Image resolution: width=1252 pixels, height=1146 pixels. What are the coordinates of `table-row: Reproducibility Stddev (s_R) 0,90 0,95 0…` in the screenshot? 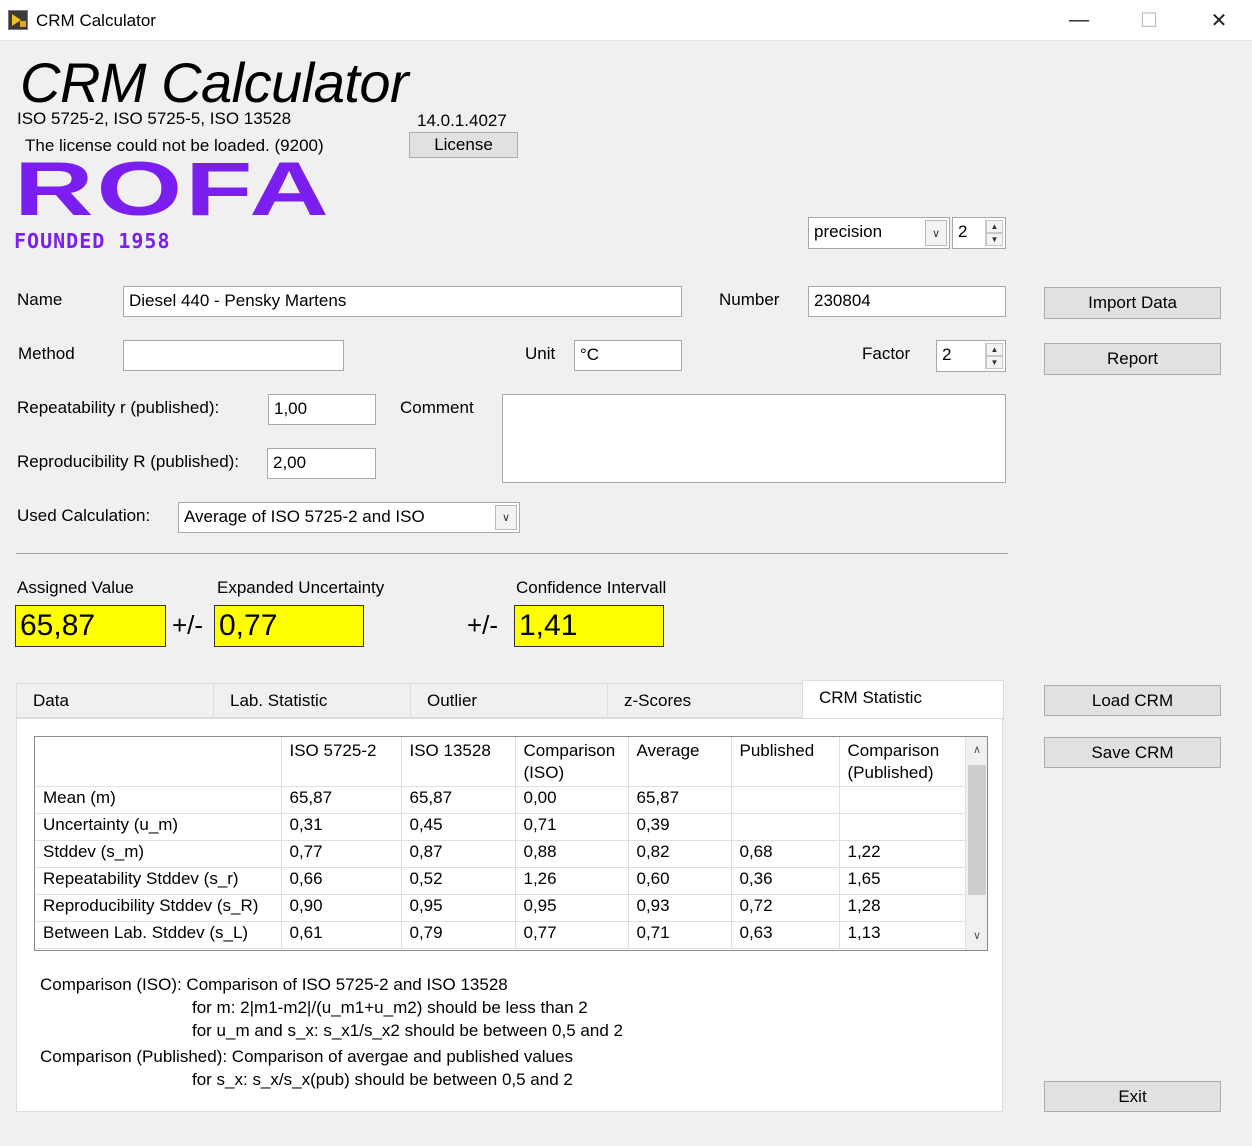 It's located at (500, 908).